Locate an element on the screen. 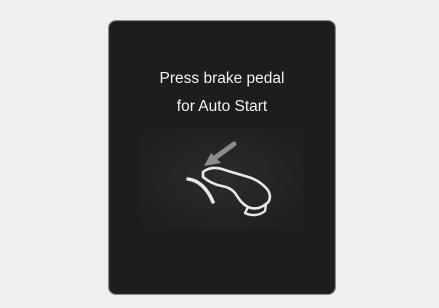 The height and width of the screenshot is (308, 439). message-line-2: for Auto Start is located at coordinates (222, 106).